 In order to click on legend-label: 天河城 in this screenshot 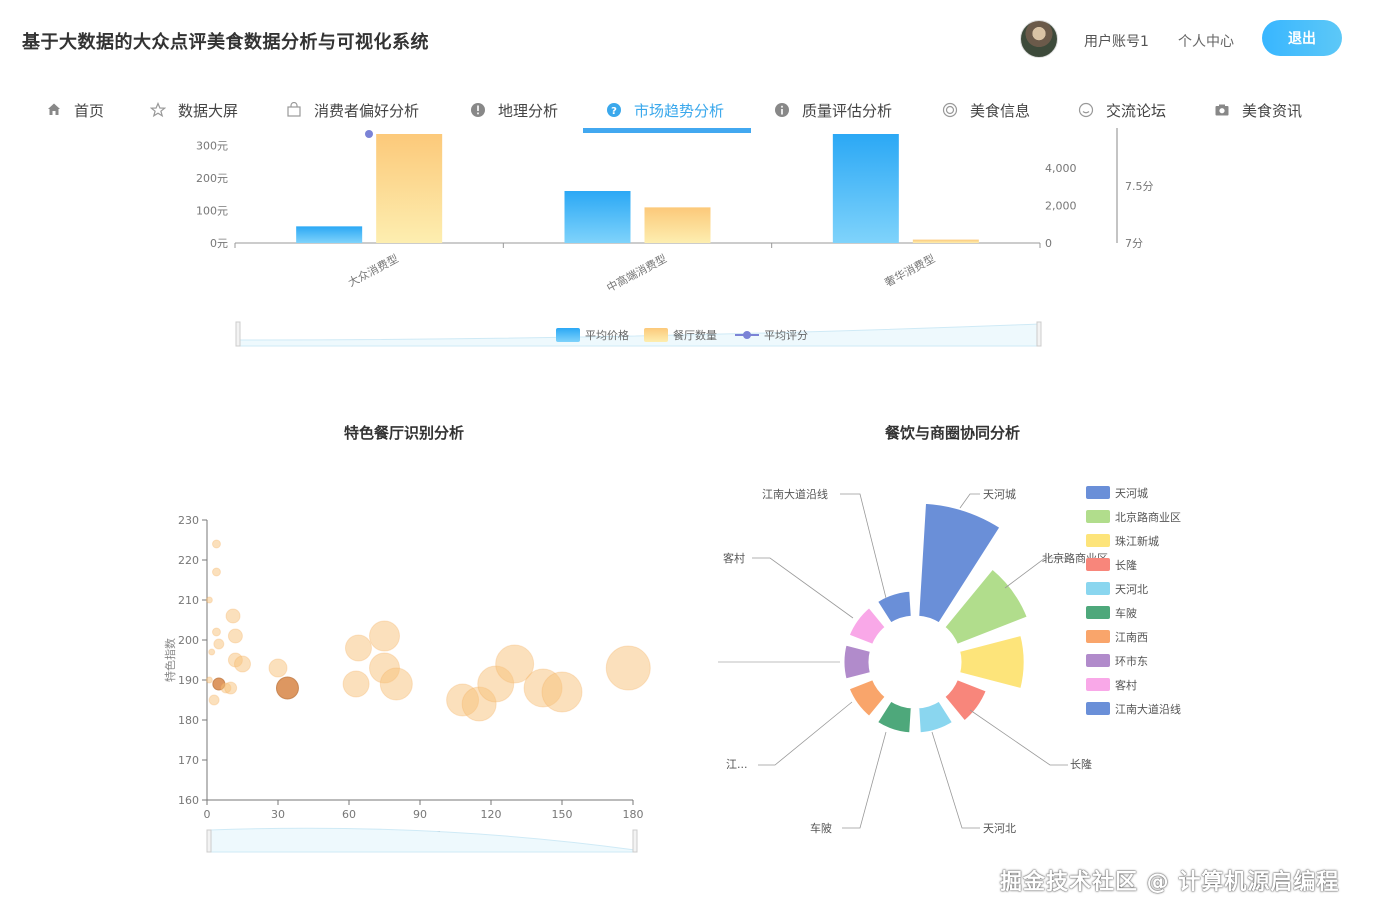, I will do `click(1131, 493)`.